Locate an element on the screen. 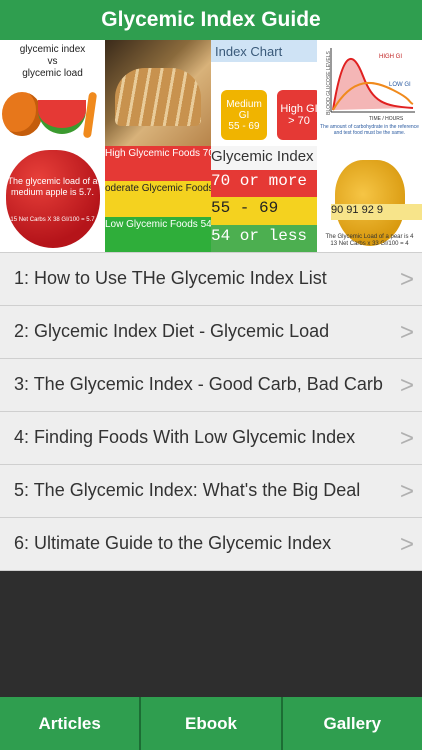 Image resolution: width=422 pixels, height=750 pixels. tab-label: Articles is located at coordinates (69, 723).